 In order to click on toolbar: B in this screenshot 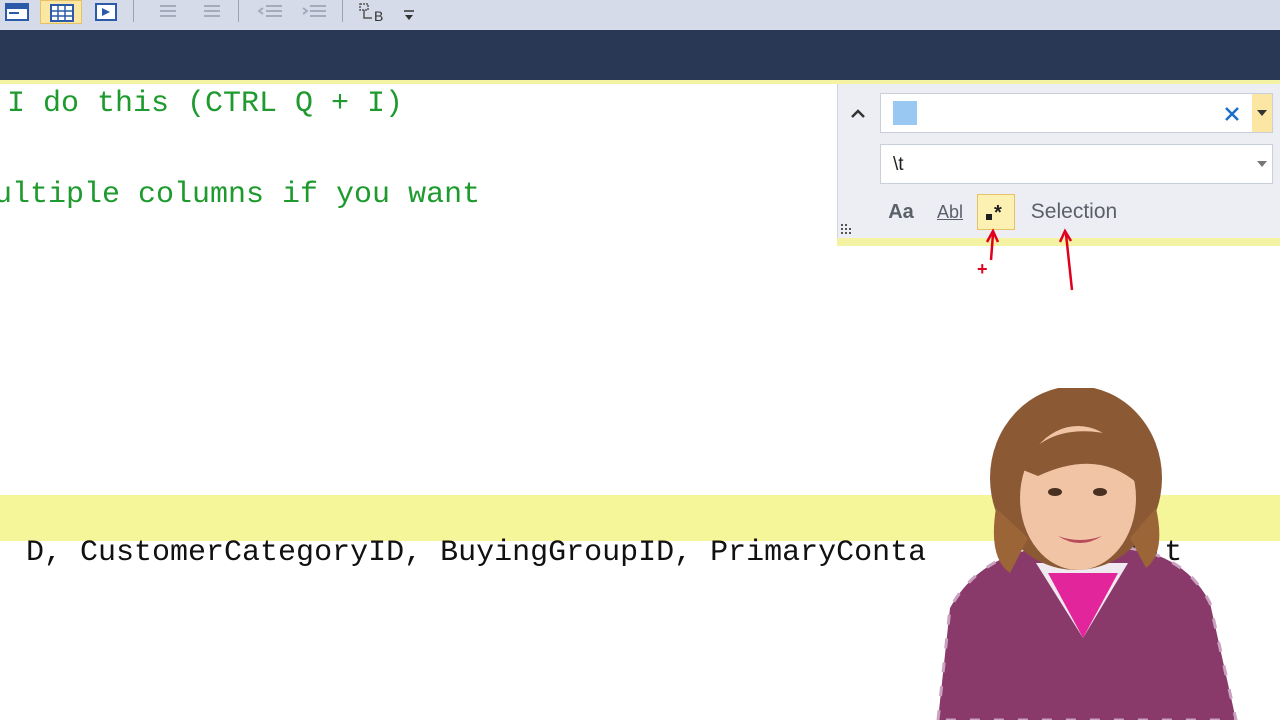, I will do `click(640, 15)`.